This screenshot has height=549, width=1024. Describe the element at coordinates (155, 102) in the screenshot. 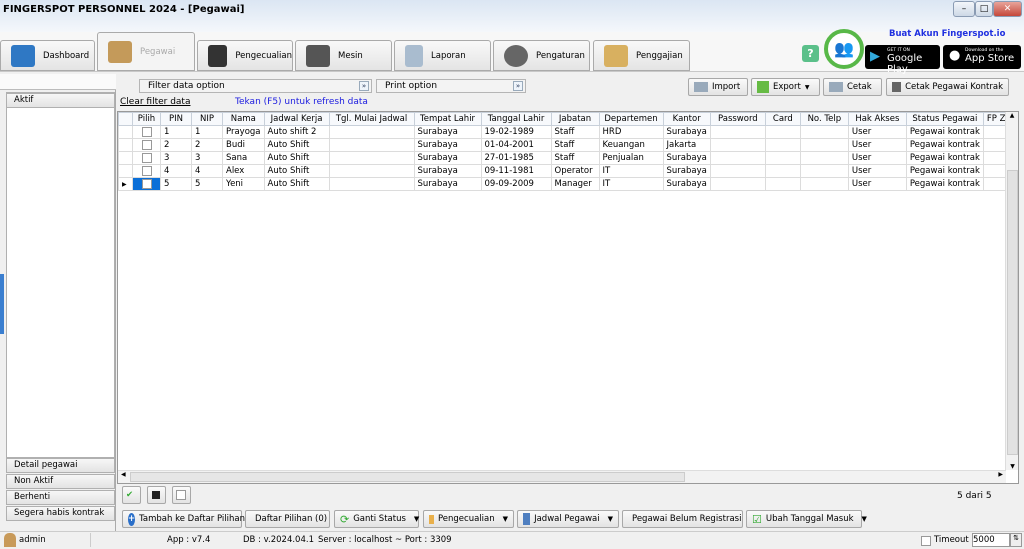

I see `clear-filter-link: Clear filter data` at that location.